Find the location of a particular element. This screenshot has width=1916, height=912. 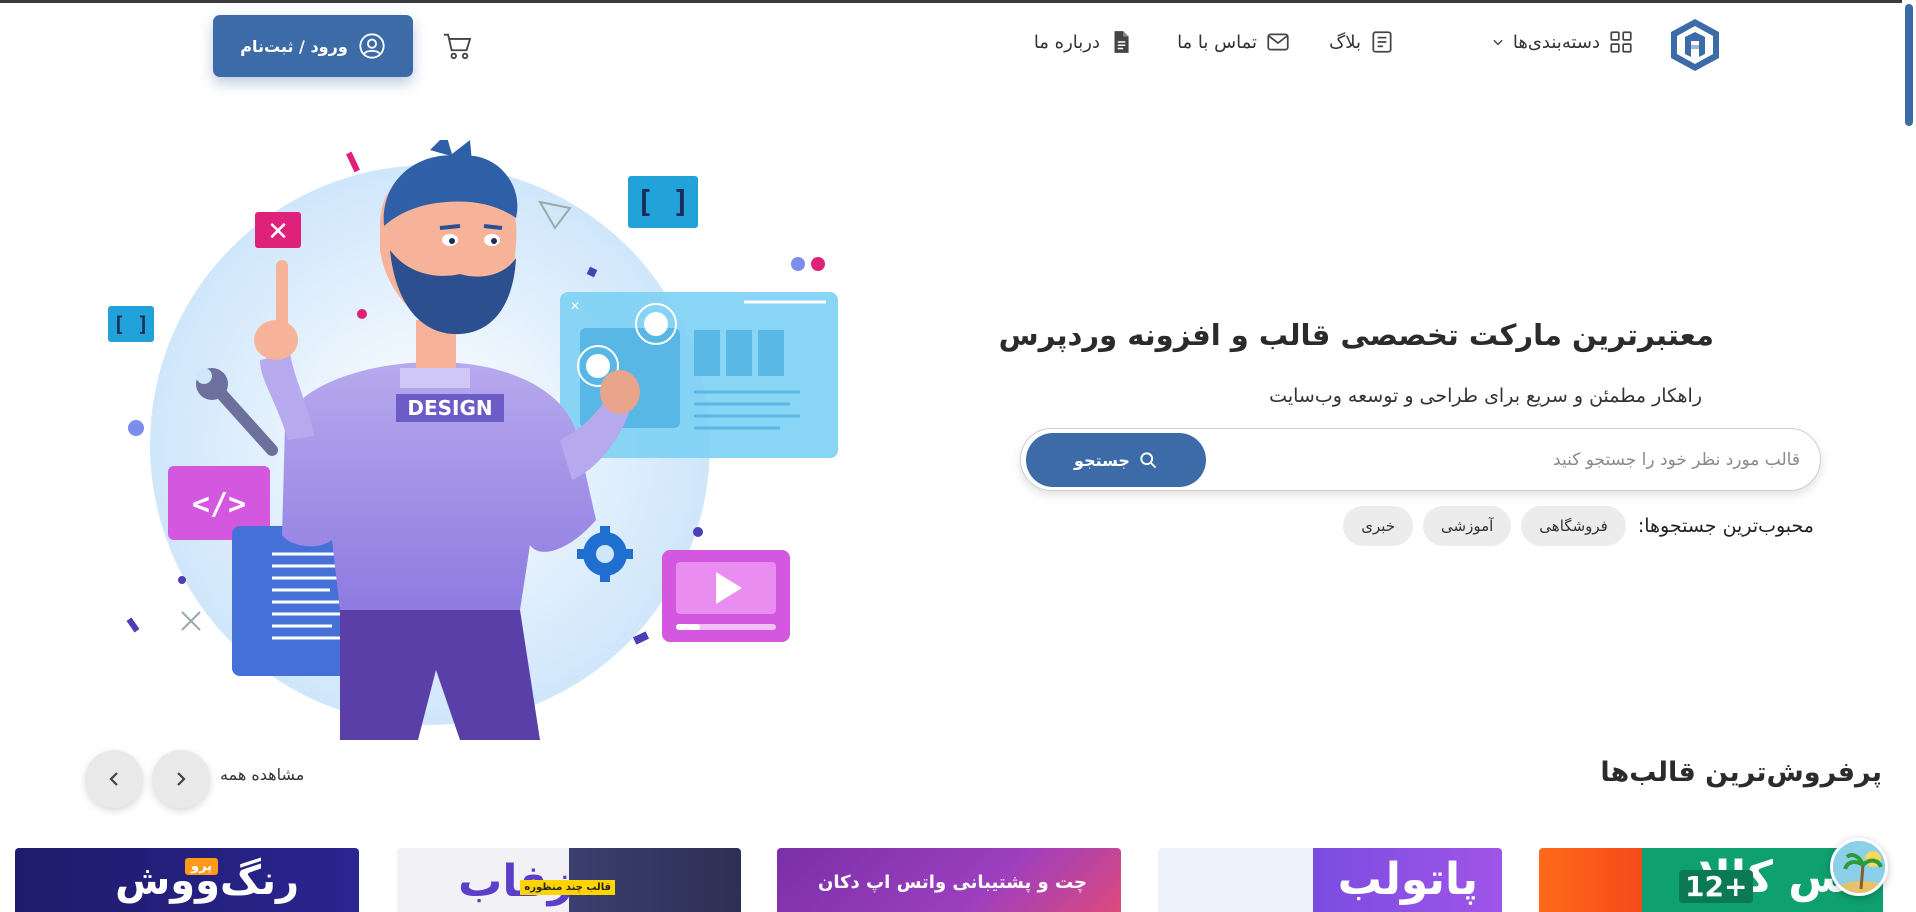

product-card: زفاب قالب چند منظوره is located at coordinates (569, 880).